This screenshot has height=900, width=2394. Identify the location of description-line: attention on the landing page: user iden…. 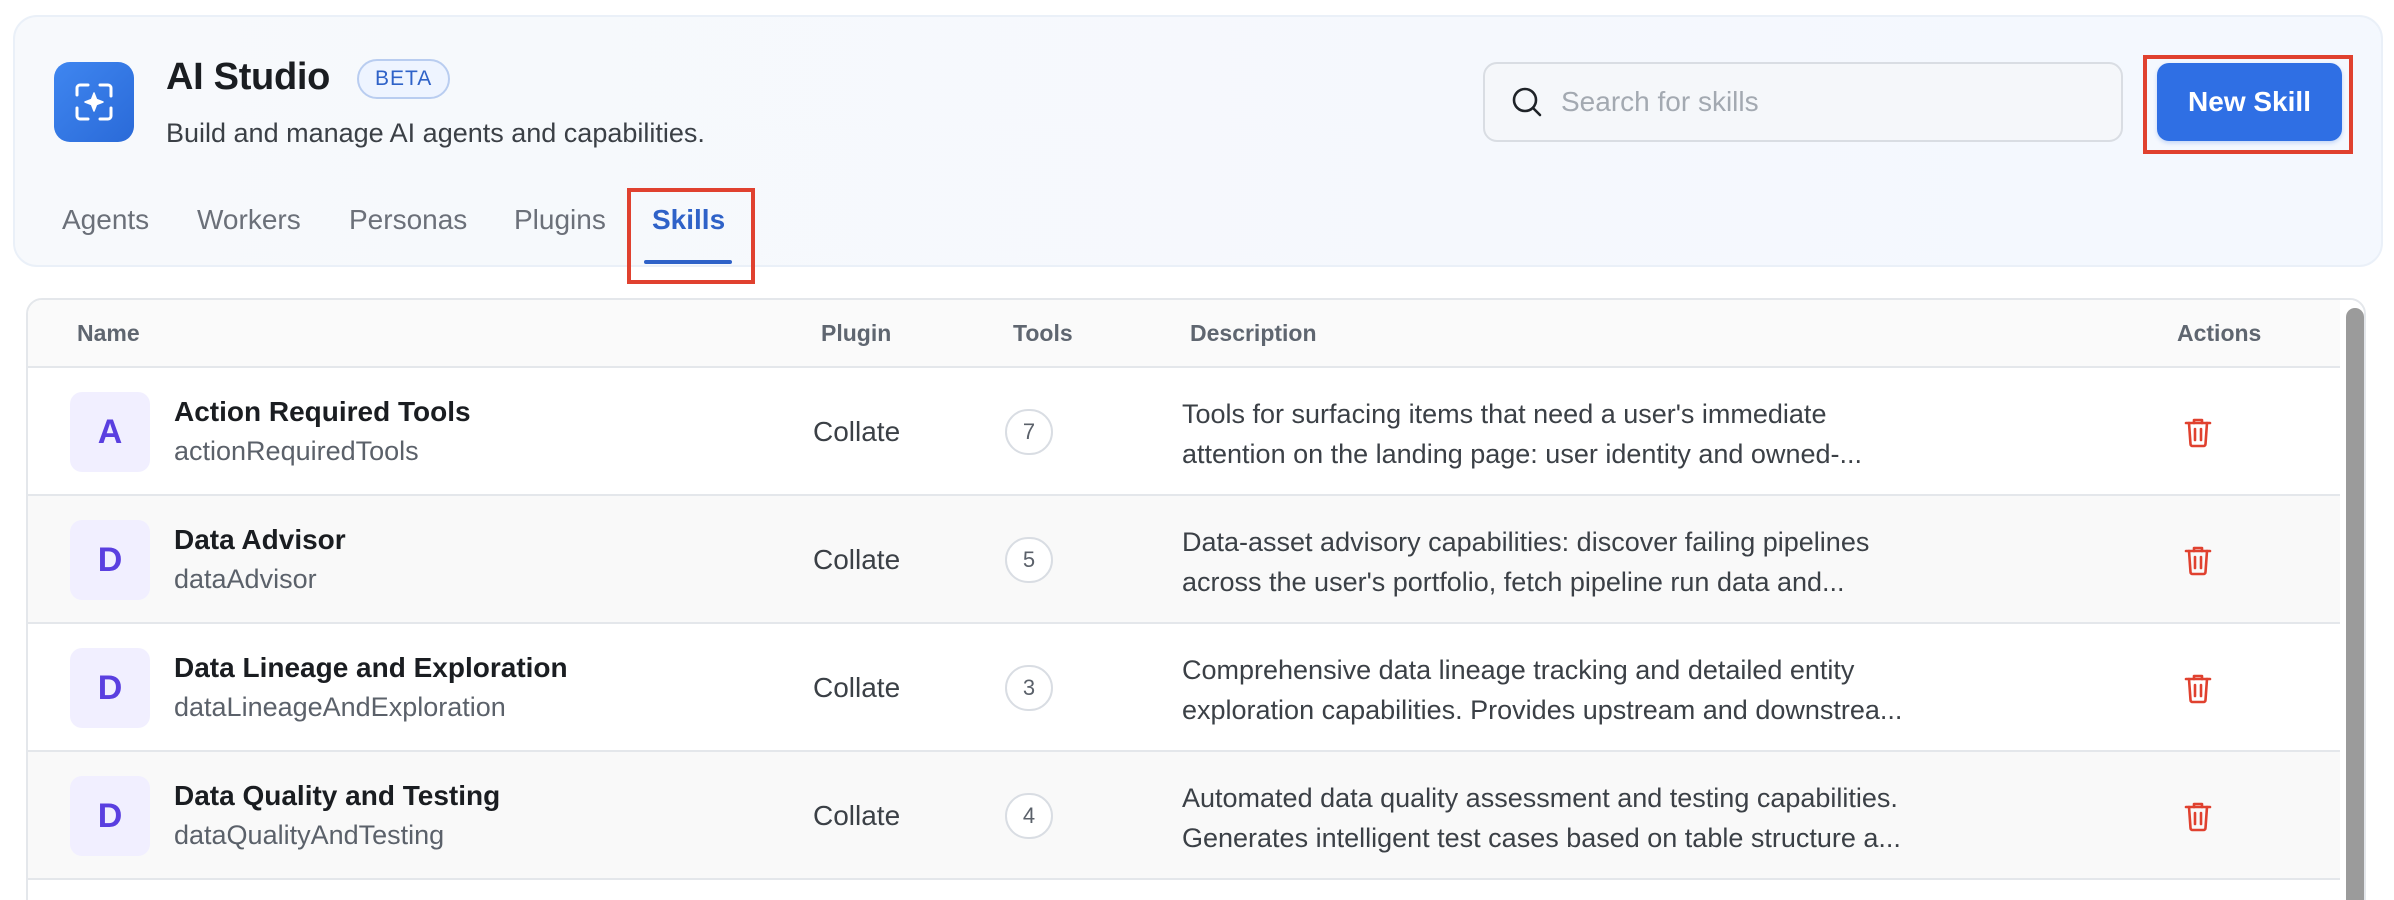
(1522, 454).